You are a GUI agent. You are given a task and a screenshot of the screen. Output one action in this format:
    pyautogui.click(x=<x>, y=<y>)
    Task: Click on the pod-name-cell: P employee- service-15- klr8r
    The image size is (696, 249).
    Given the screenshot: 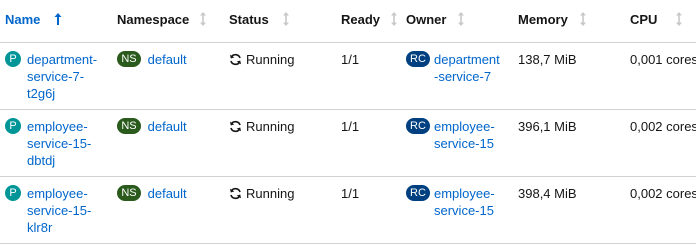 What is the action you would take?
    pyautogui.click(x=55, y=211)
    